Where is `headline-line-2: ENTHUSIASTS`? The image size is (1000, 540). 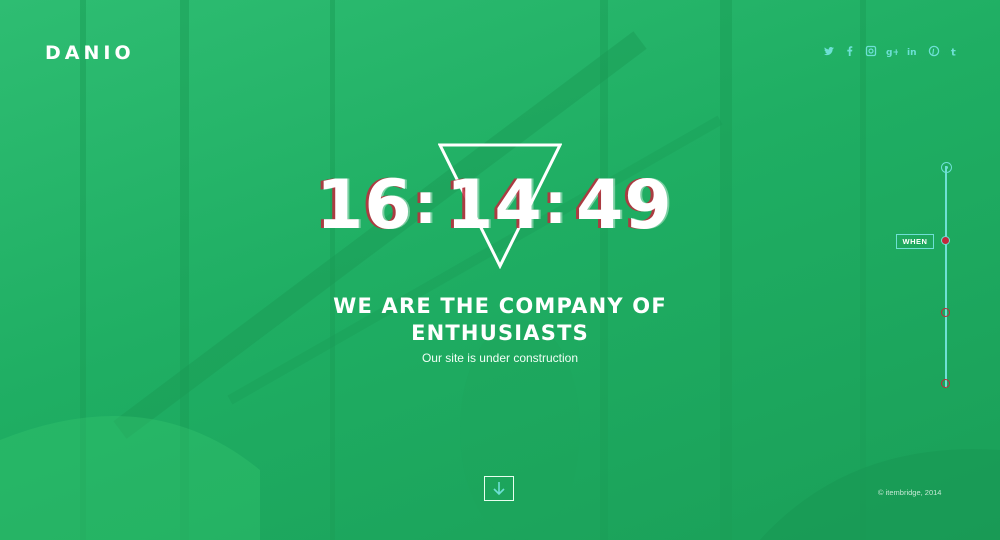 headline-line-2: ENTHUSIASTS is located at coordinates (500, 333).